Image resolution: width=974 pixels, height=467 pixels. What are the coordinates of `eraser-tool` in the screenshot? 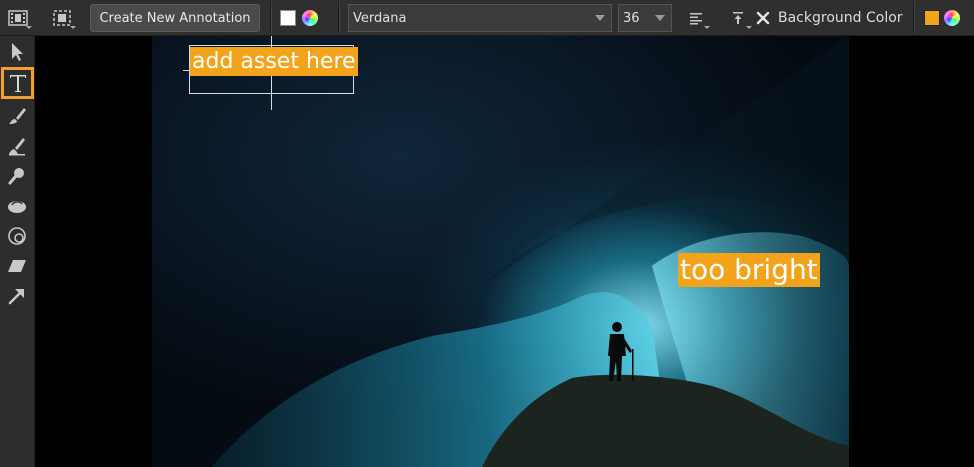 It's located at (17, 266).